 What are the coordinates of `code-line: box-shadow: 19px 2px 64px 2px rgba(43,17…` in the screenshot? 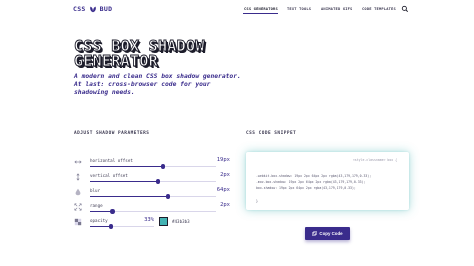 It's located at (306, 188).